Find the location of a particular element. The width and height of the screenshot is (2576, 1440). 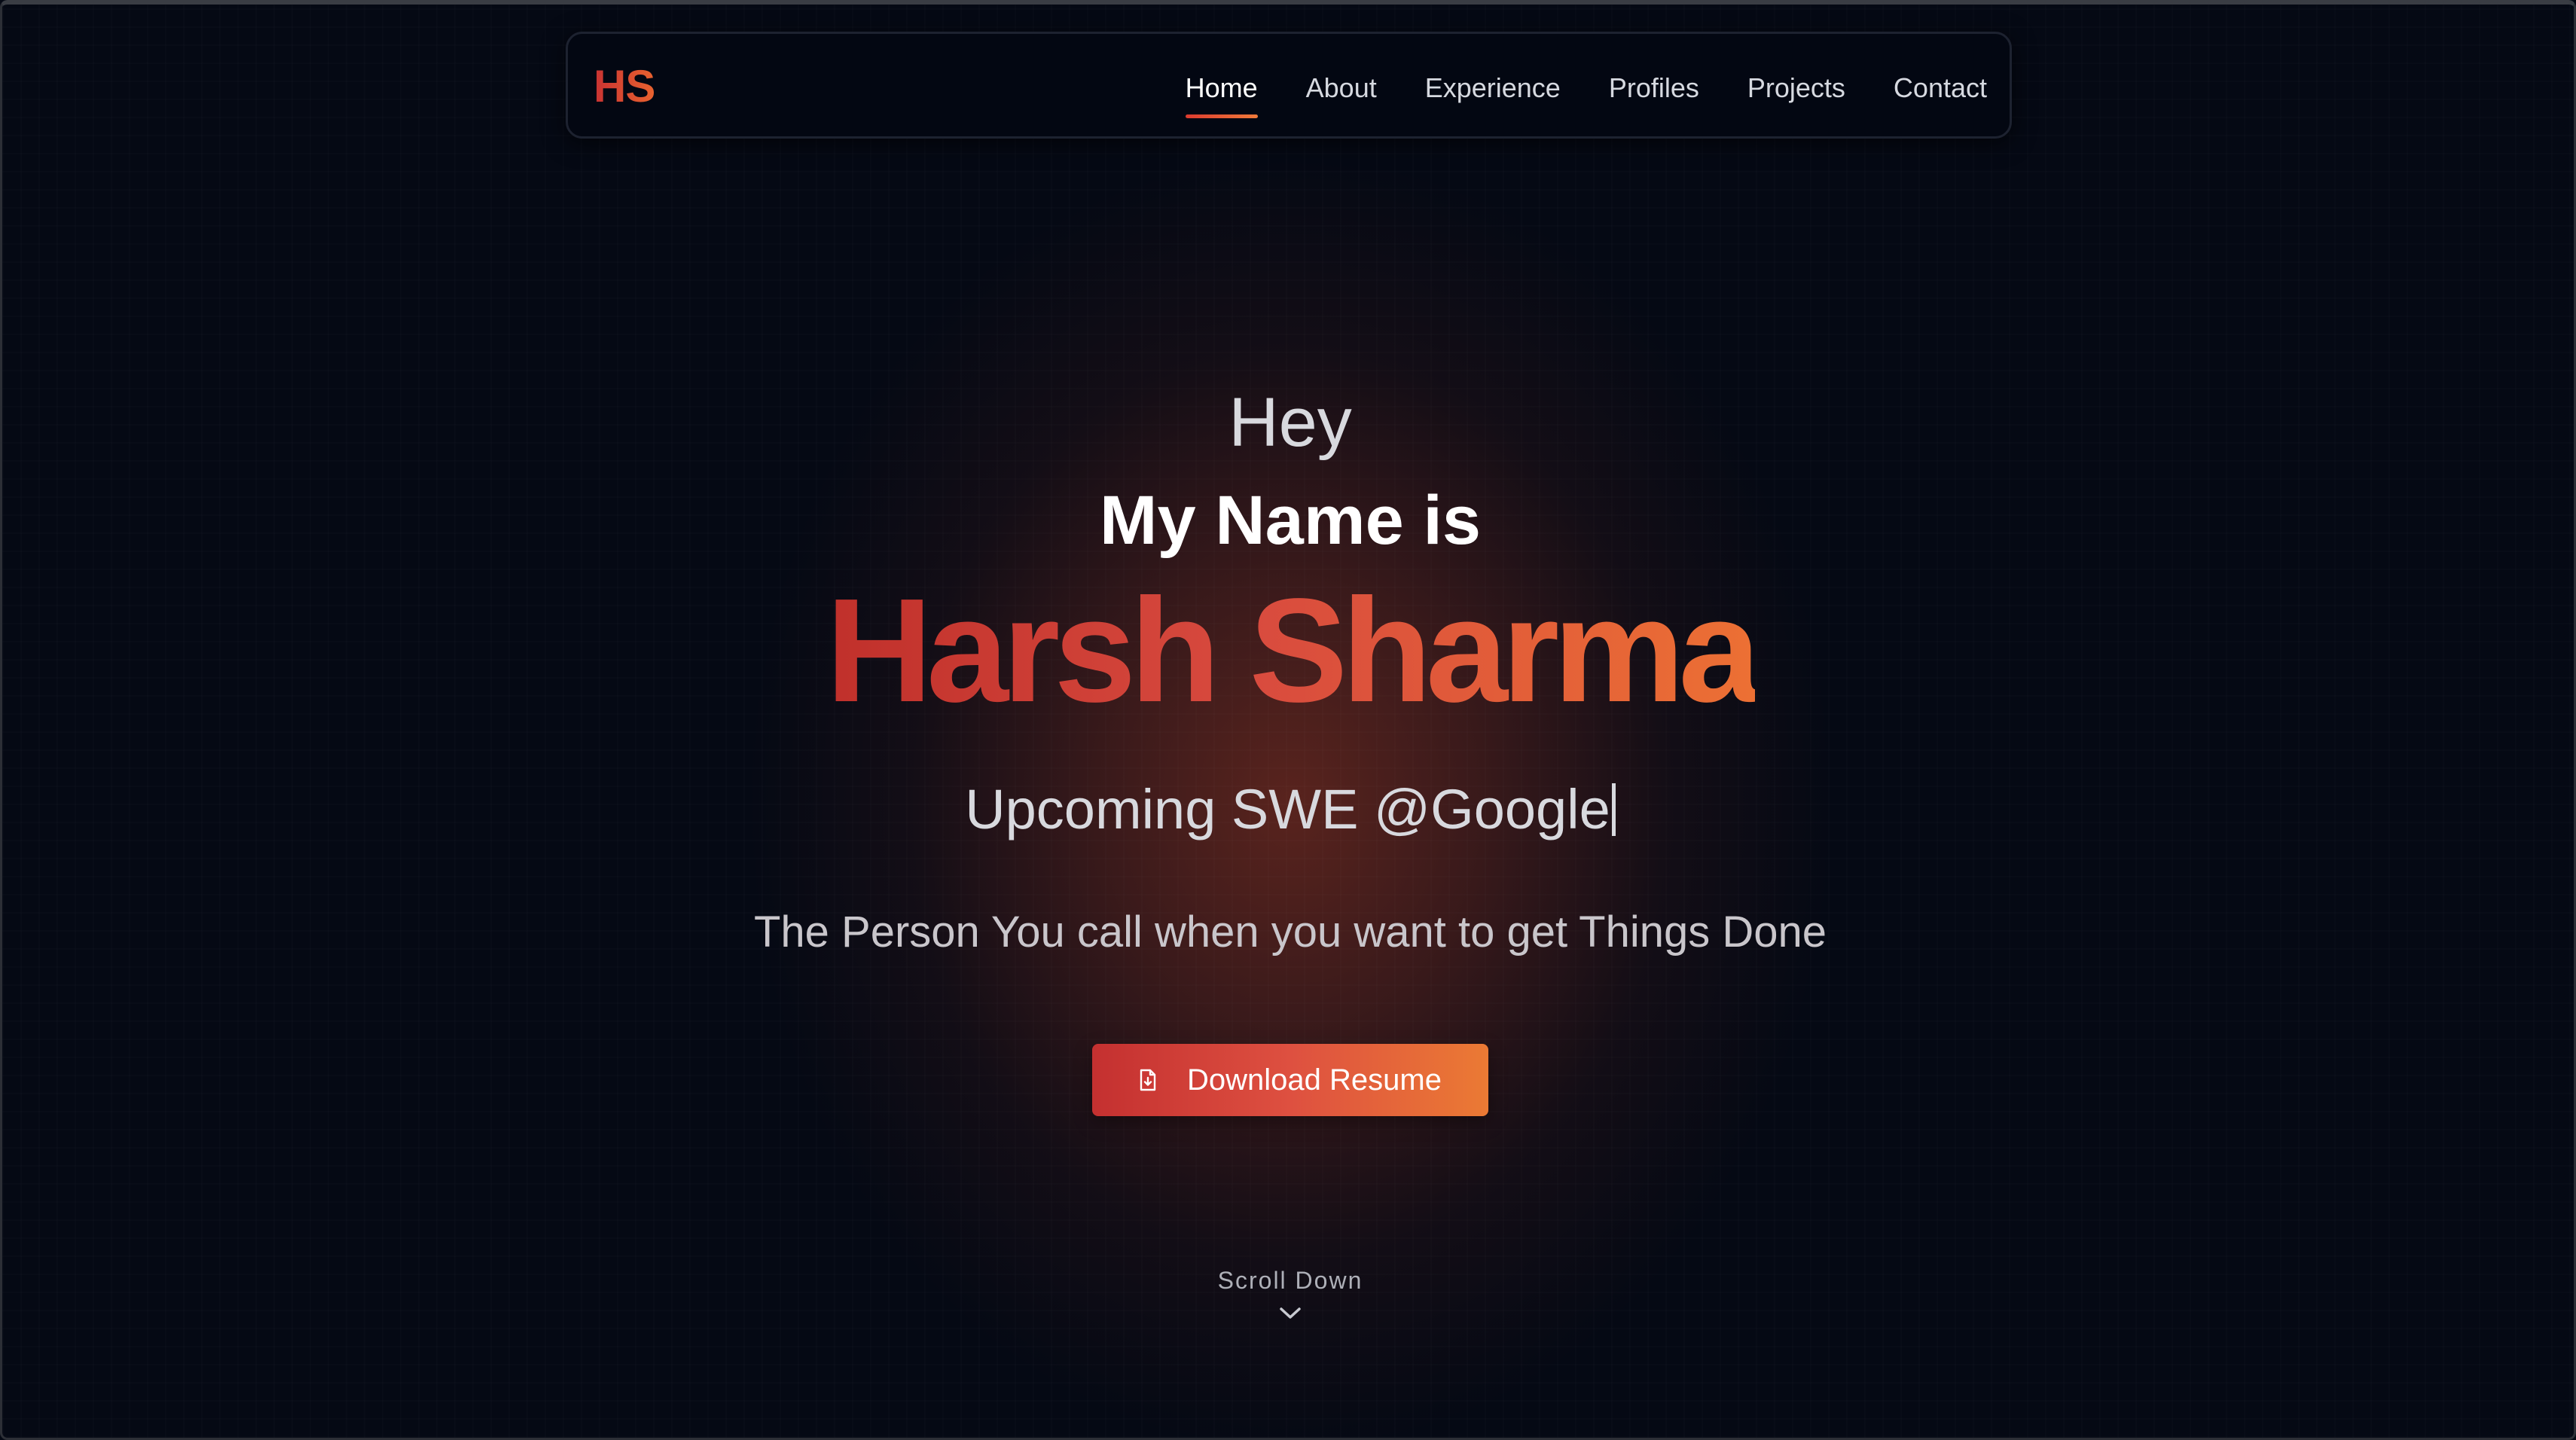

hero-name: Harsh Sharma is located at coordinates (1293, 650).